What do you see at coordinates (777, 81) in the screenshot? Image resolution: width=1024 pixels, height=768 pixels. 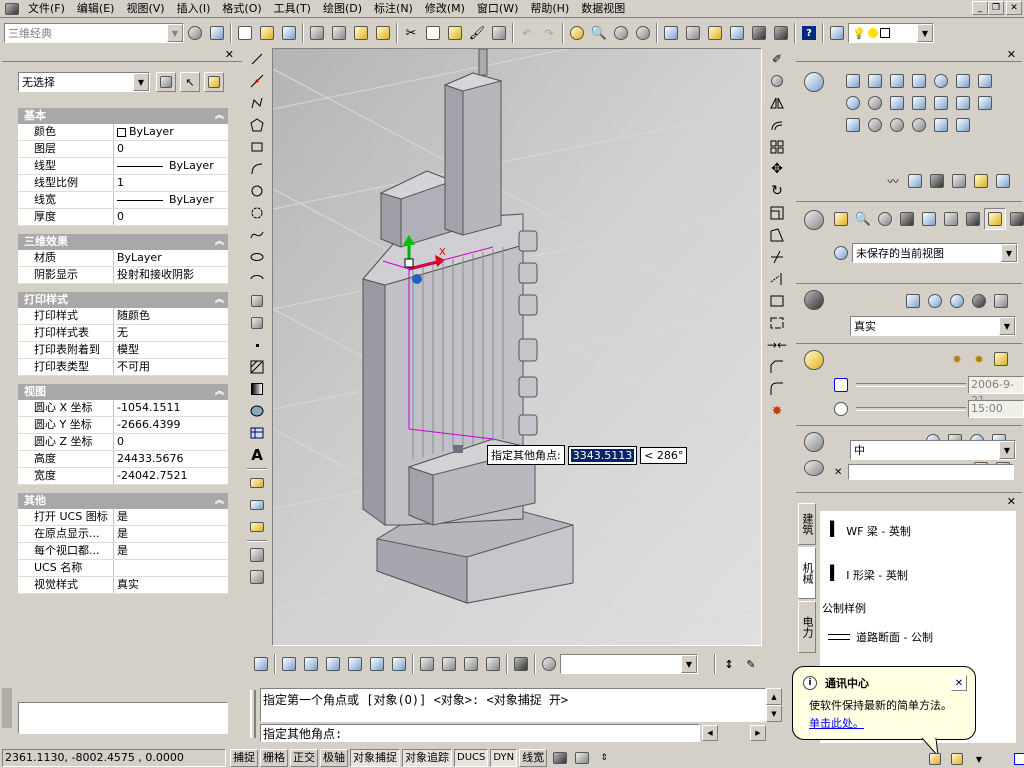 I see `copy-object-icon` at bounding box center [777, 81].